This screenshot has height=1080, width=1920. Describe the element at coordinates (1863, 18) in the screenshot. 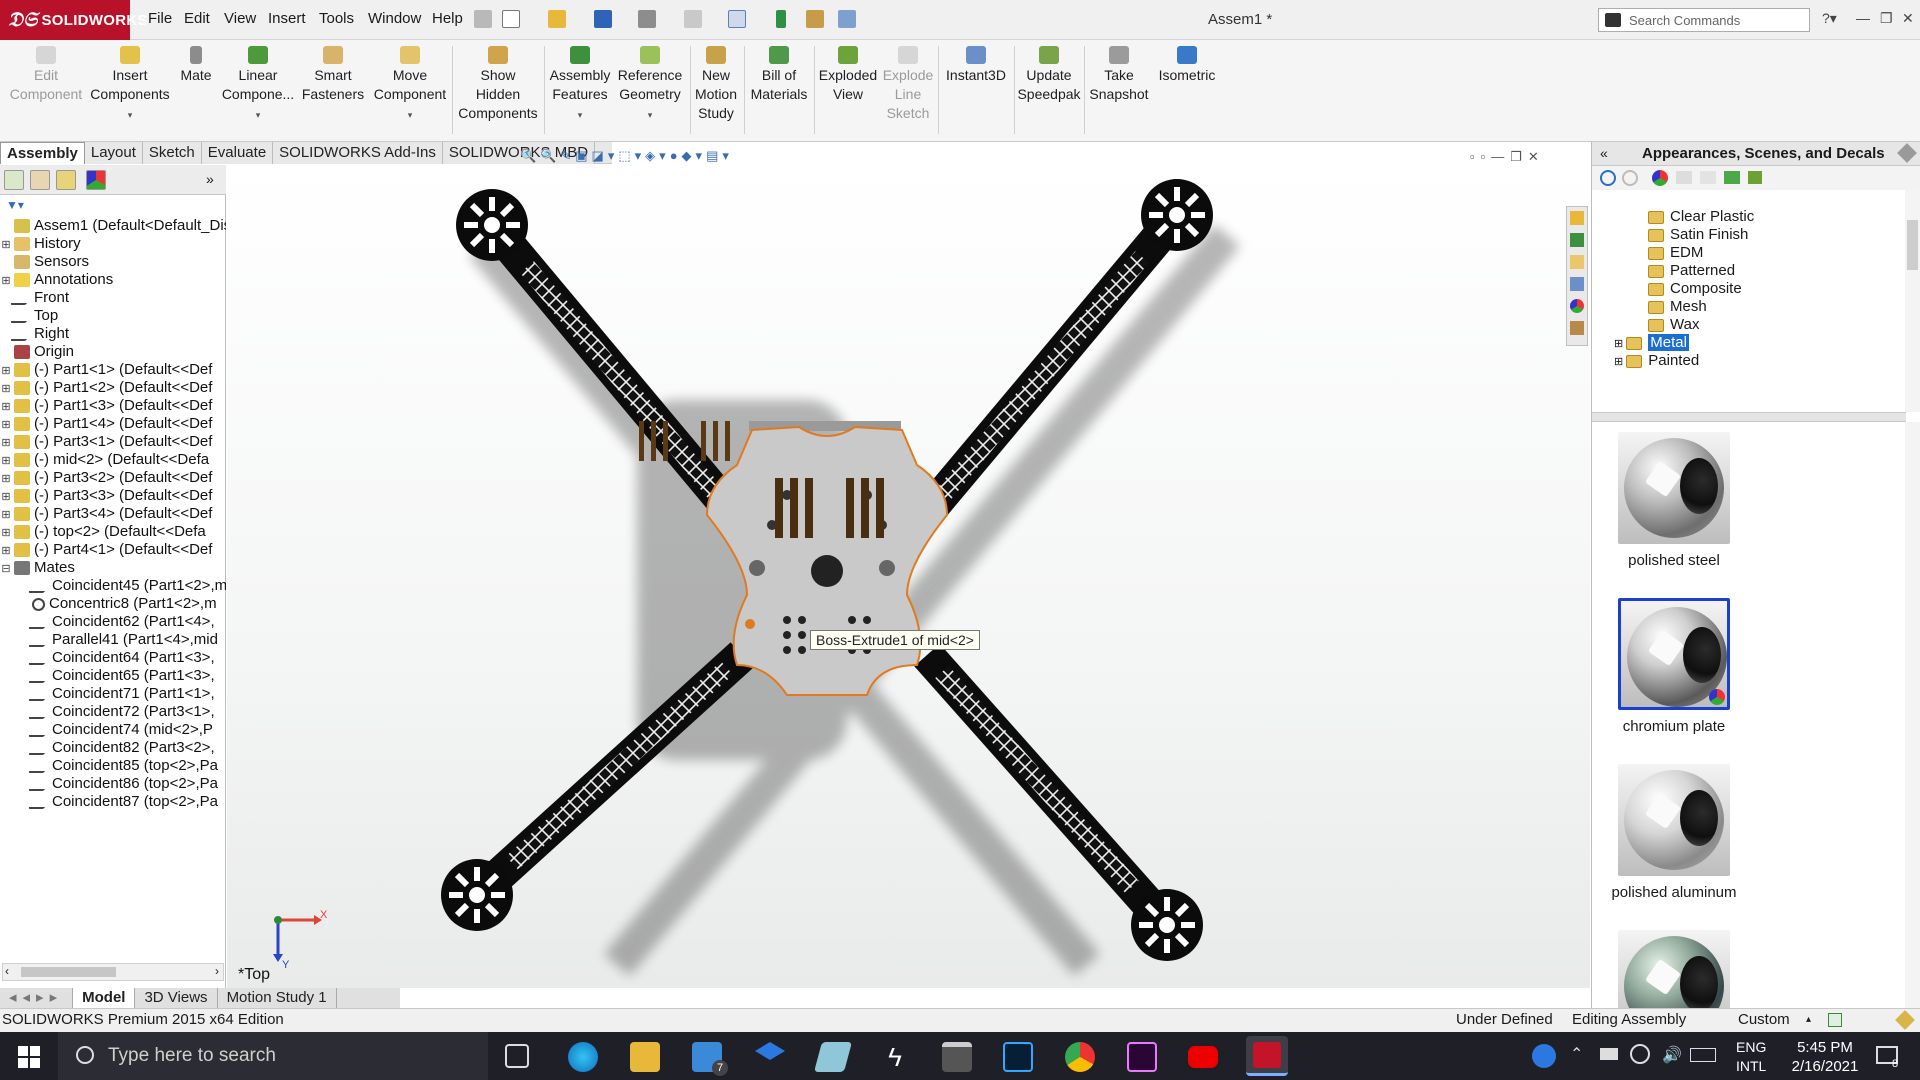

I see `minimize-icon: —` at that location.